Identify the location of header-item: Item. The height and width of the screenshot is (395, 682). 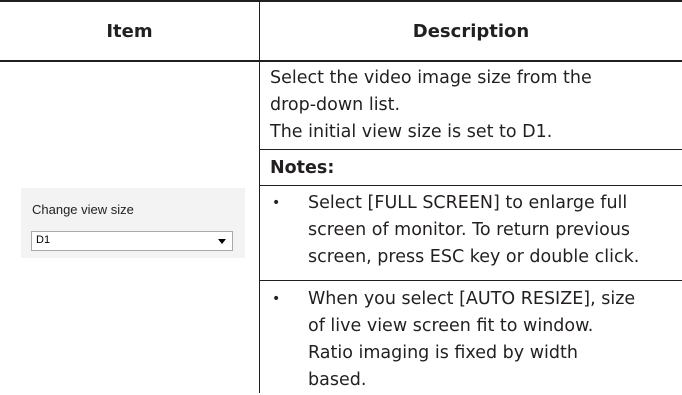
(129, 31).